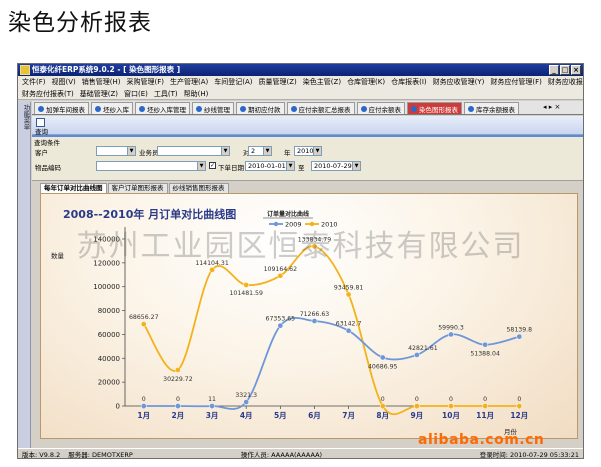  Describe the element at coordinates (366, 82) in the screenshot. I see `menu-item: 仓库管理(K)` at that location.